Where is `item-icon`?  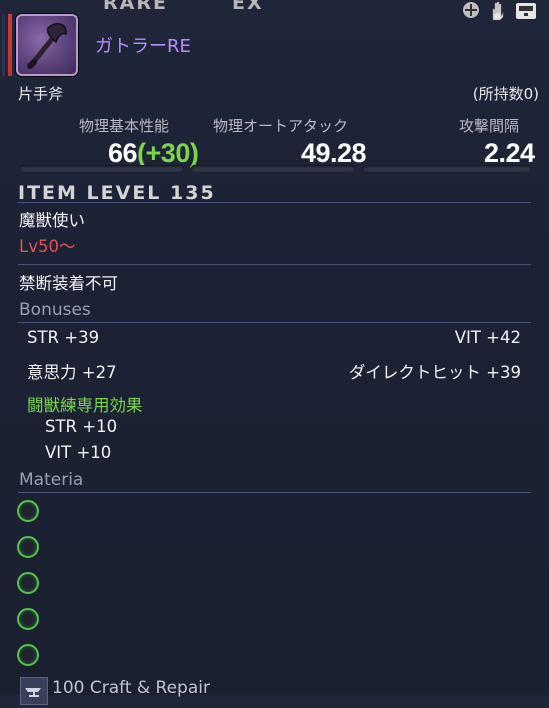 item-icon is located at coordinates (47, 45).